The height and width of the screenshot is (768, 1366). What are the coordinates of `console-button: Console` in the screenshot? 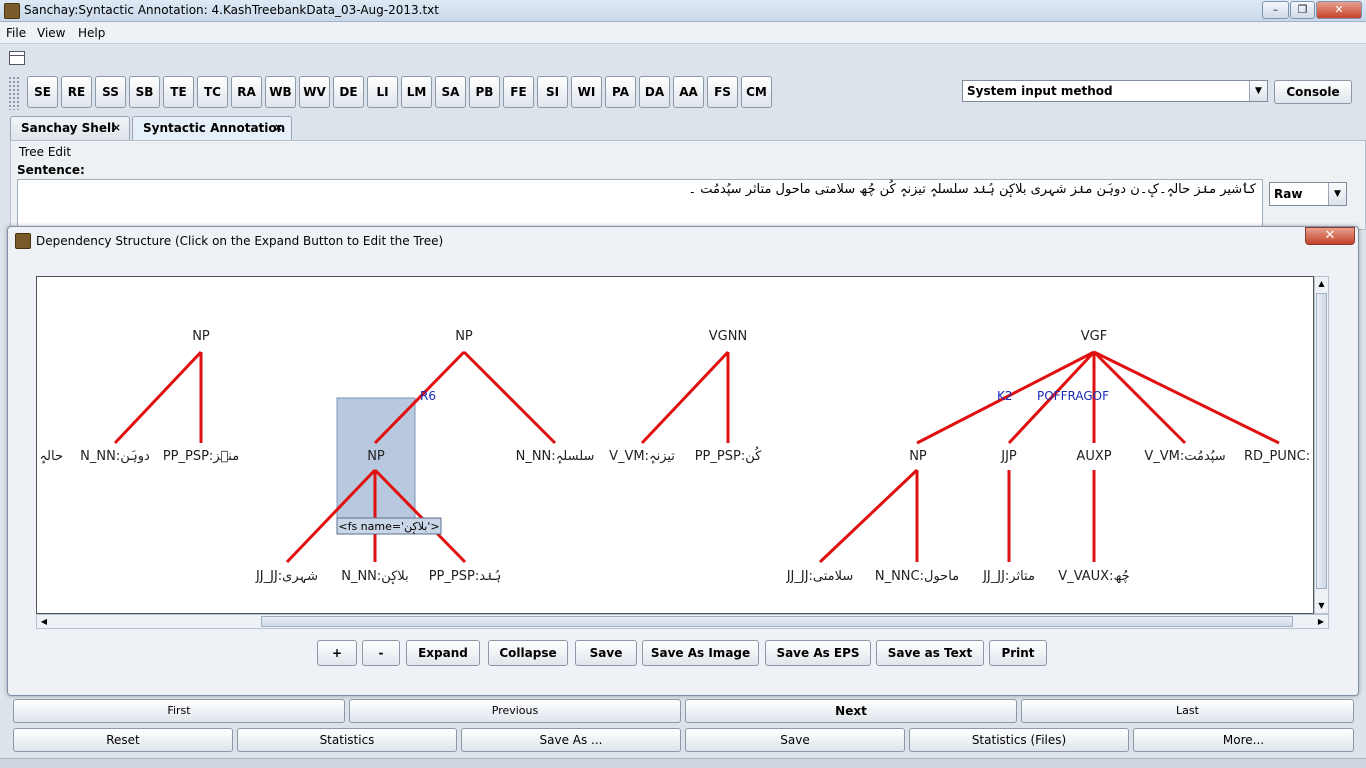 It's located at (1313, 92).